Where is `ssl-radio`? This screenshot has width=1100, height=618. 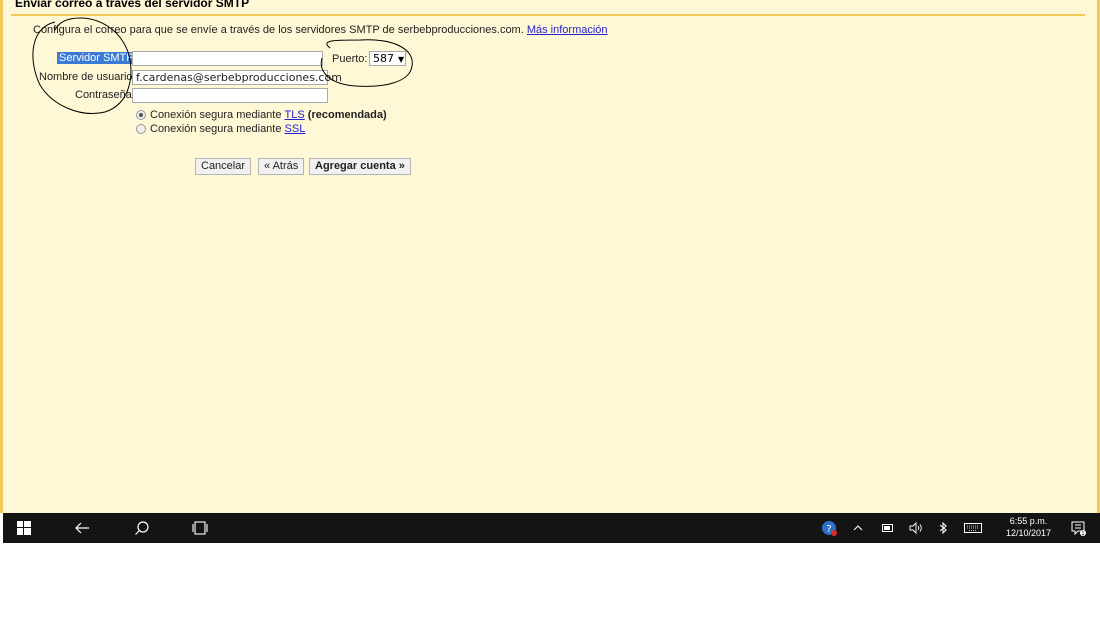 ssl-radio is located at coordinates (141, 129).